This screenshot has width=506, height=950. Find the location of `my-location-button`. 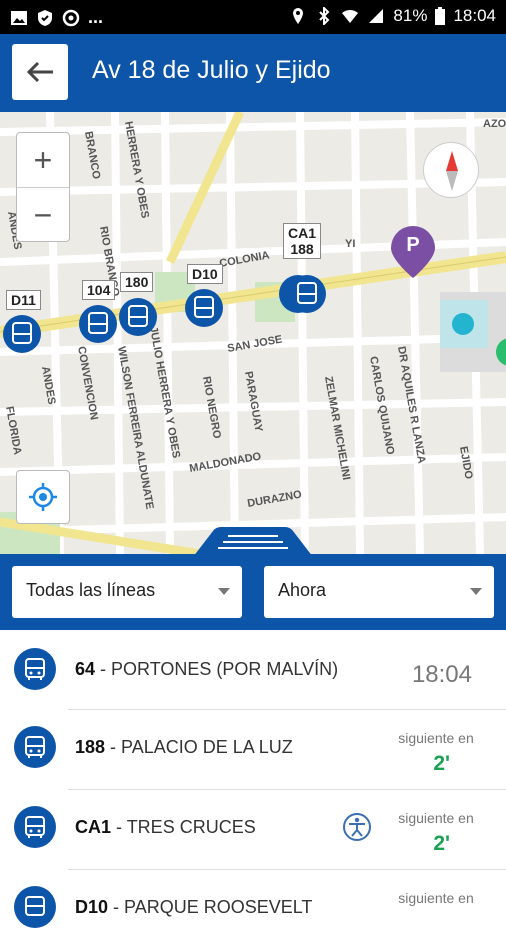

my-location-button is located at coordinates (43, 497).